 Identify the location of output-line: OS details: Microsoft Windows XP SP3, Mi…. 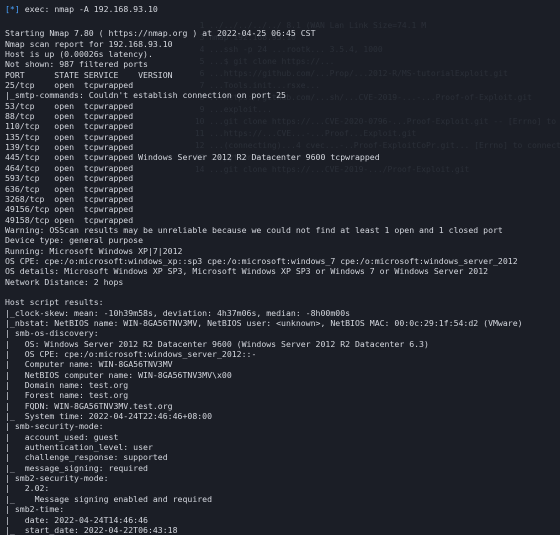
(247, 271).